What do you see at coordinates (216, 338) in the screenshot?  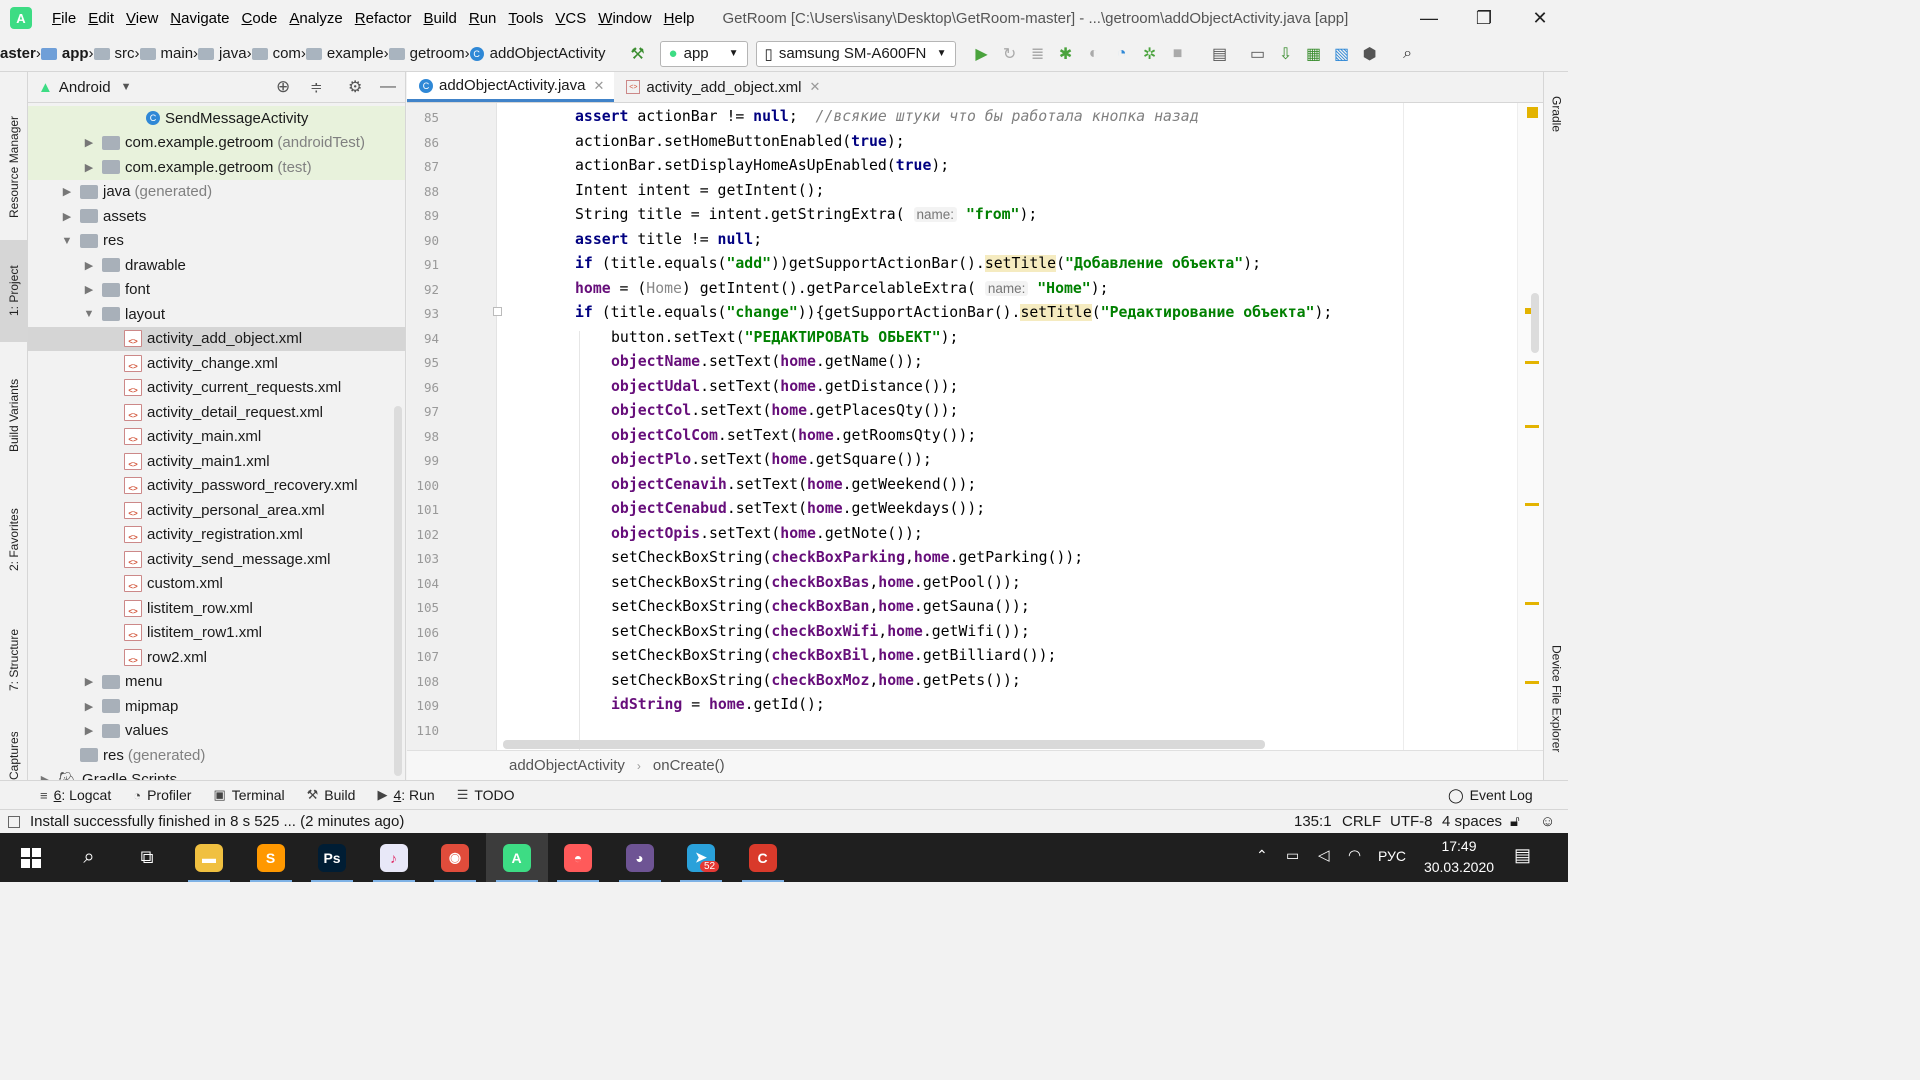 I see `tree-item: <> activity_add_object.xml` at bounding box center [216, 338].